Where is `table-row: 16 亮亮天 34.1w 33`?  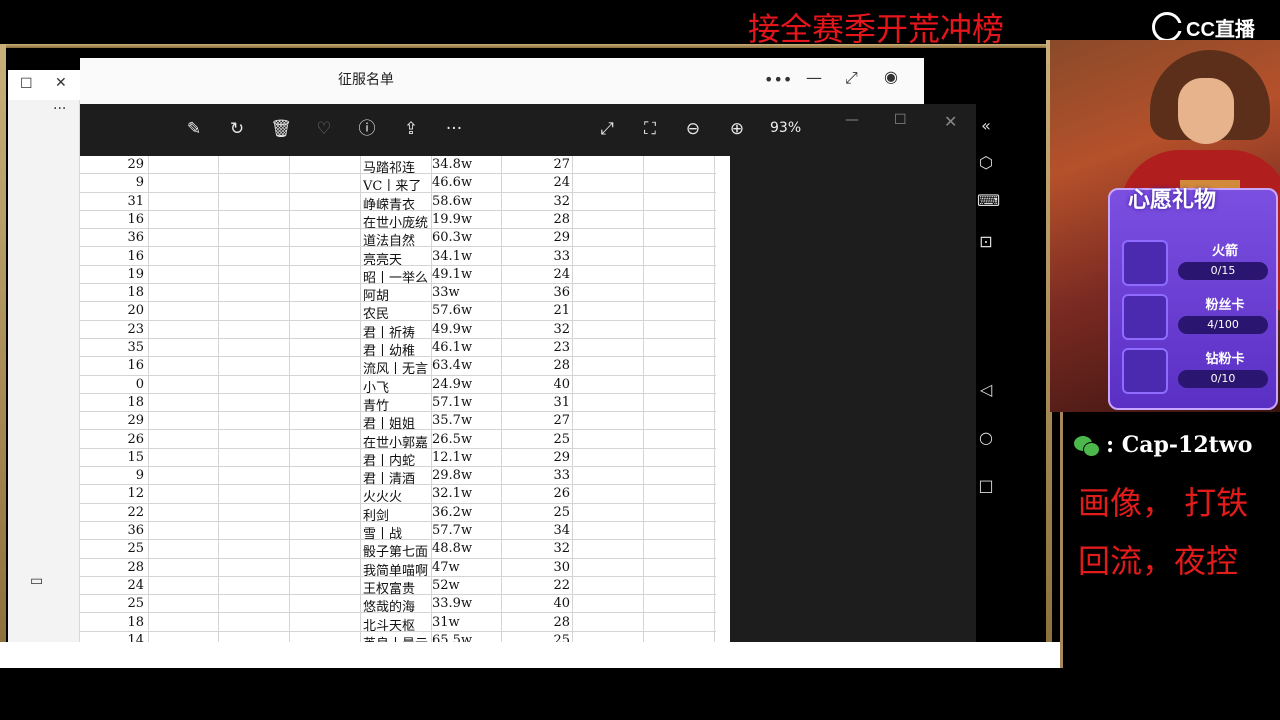 table-row: 16 亮亮天 34.1w 33 is located at coordinates (398, 258).